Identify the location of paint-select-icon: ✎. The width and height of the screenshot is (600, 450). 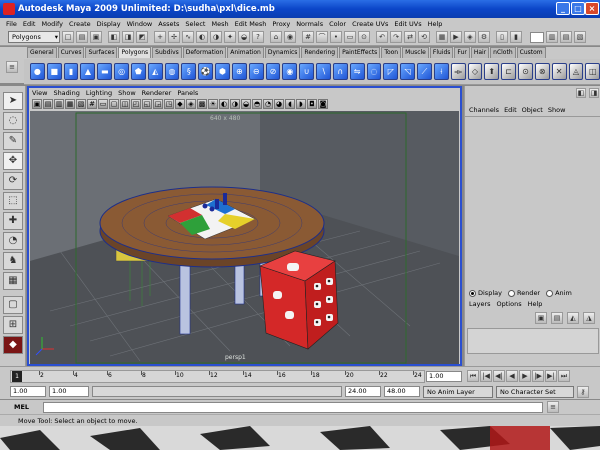
(13, 141).